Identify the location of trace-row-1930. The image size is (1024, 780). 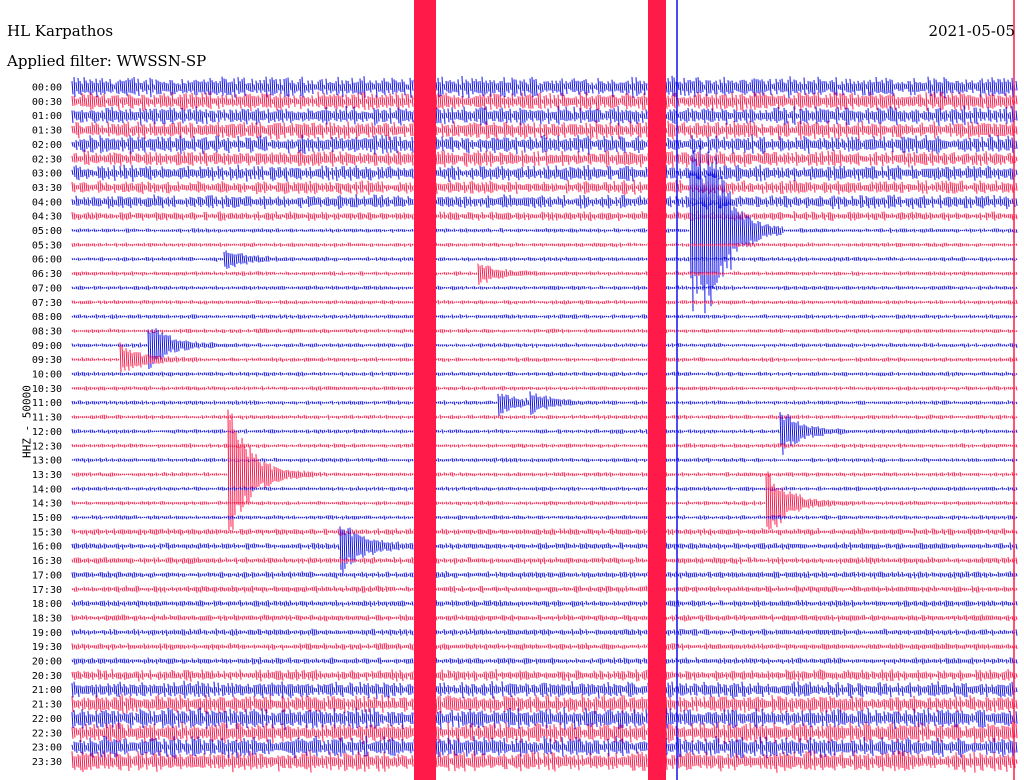
(544, 646).